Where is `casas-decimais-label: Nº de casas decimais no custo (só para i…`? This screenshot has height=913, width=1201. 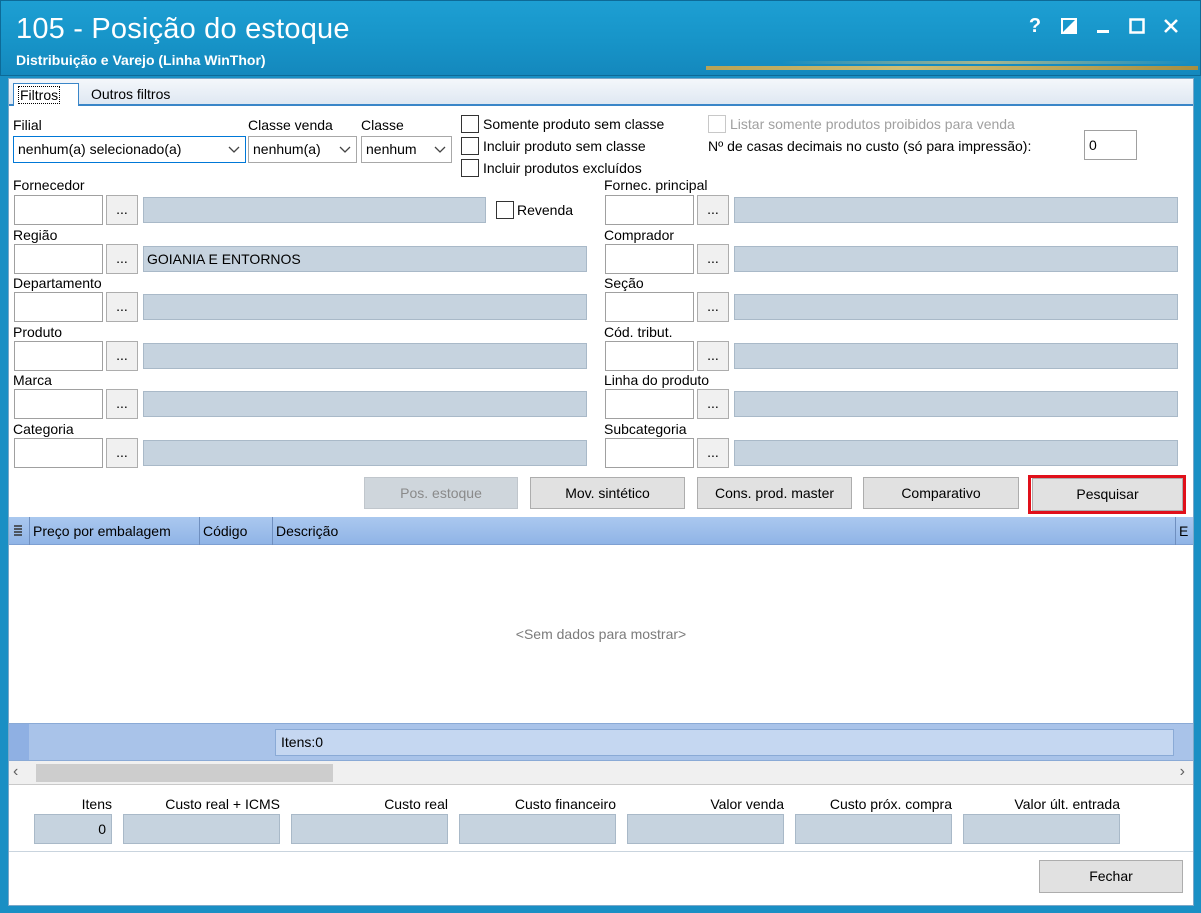
casas-decimais-label: Nº de casas decimais no custo (só para i… is located at coordinates (870, 146).